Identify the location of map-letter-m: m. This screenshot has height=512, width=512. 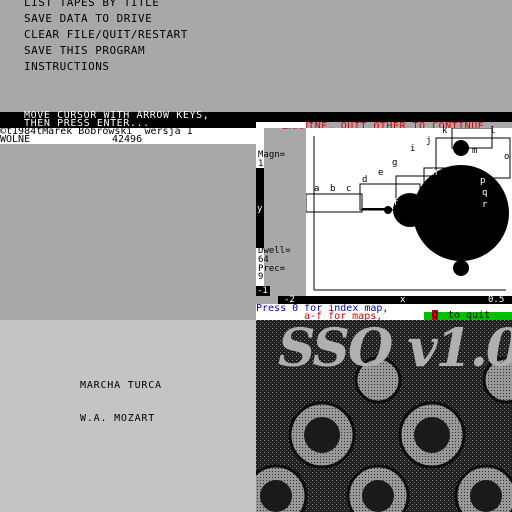
(474, 151).